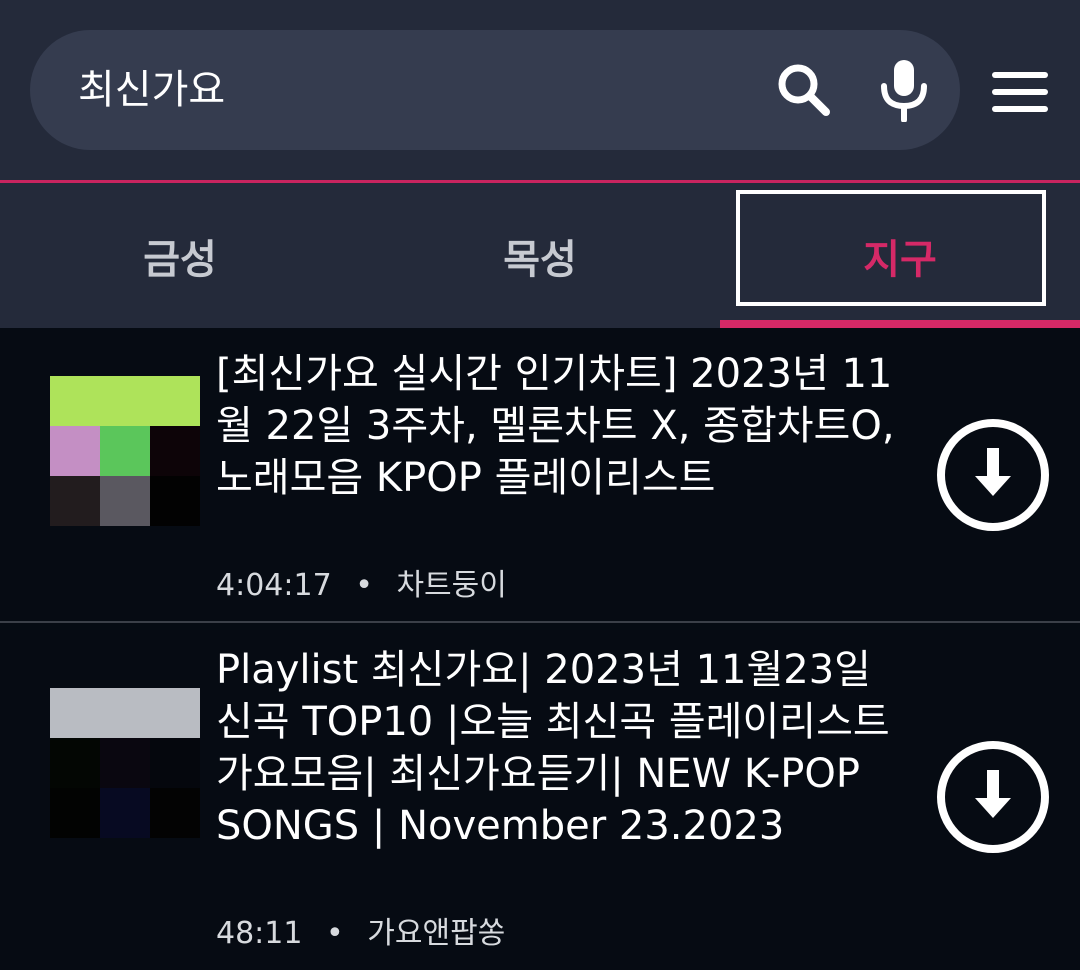 Image resolution: width=1080 pixels, height=970 pixels. What do you see at coordinates (360, 934) in the screenshot?
I see `video-meta: 48:11 • 가요앤팝쏭` at bounding box center [360, 934].